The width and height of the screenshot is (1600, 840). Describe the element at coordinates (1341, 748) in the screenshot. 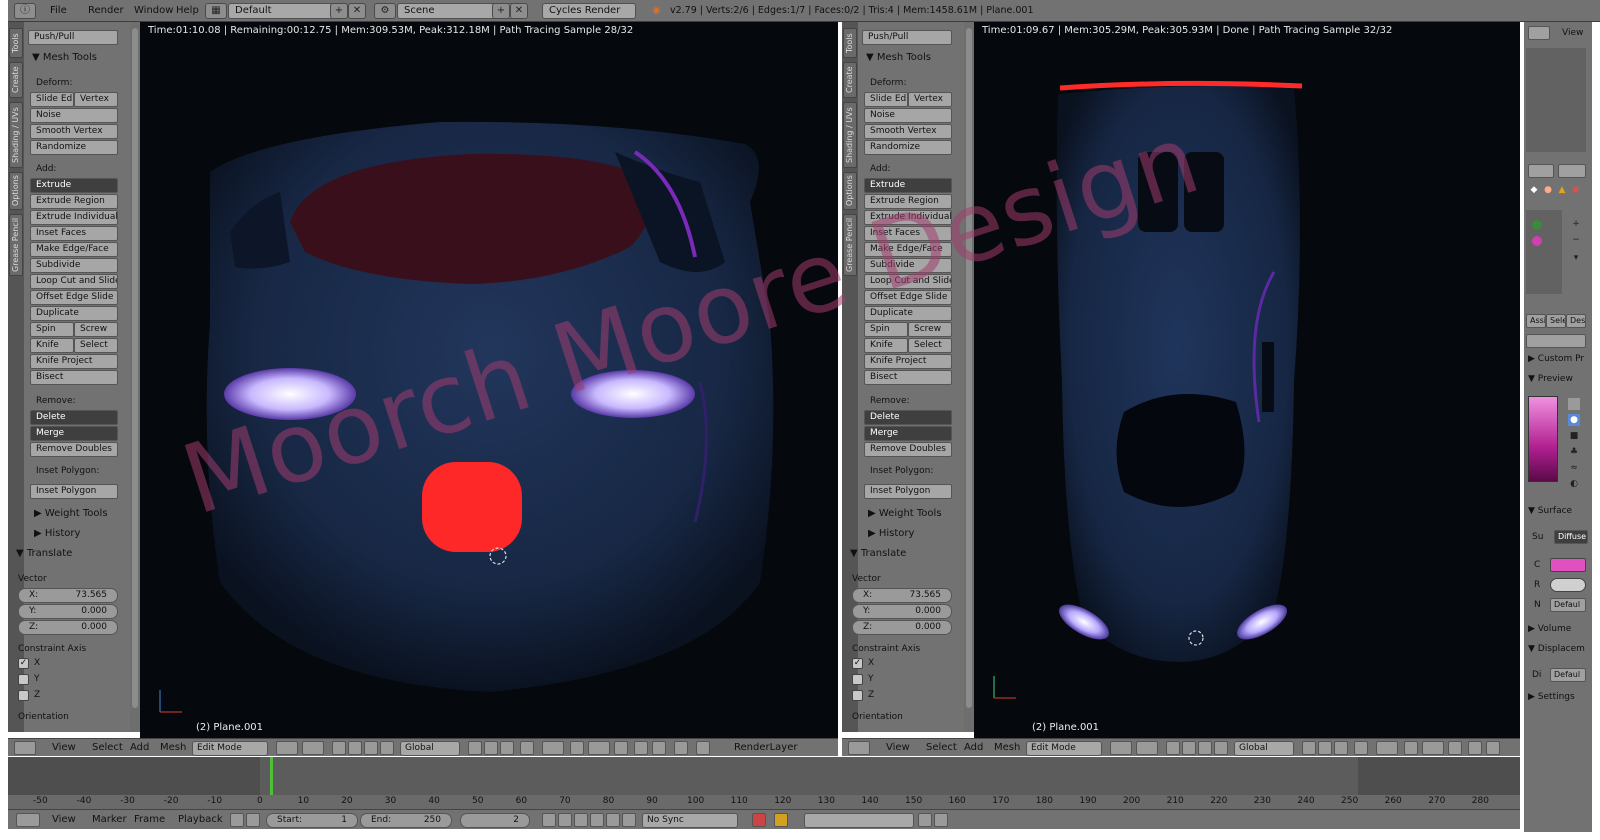

I see `right-face-select-icon` at that location.